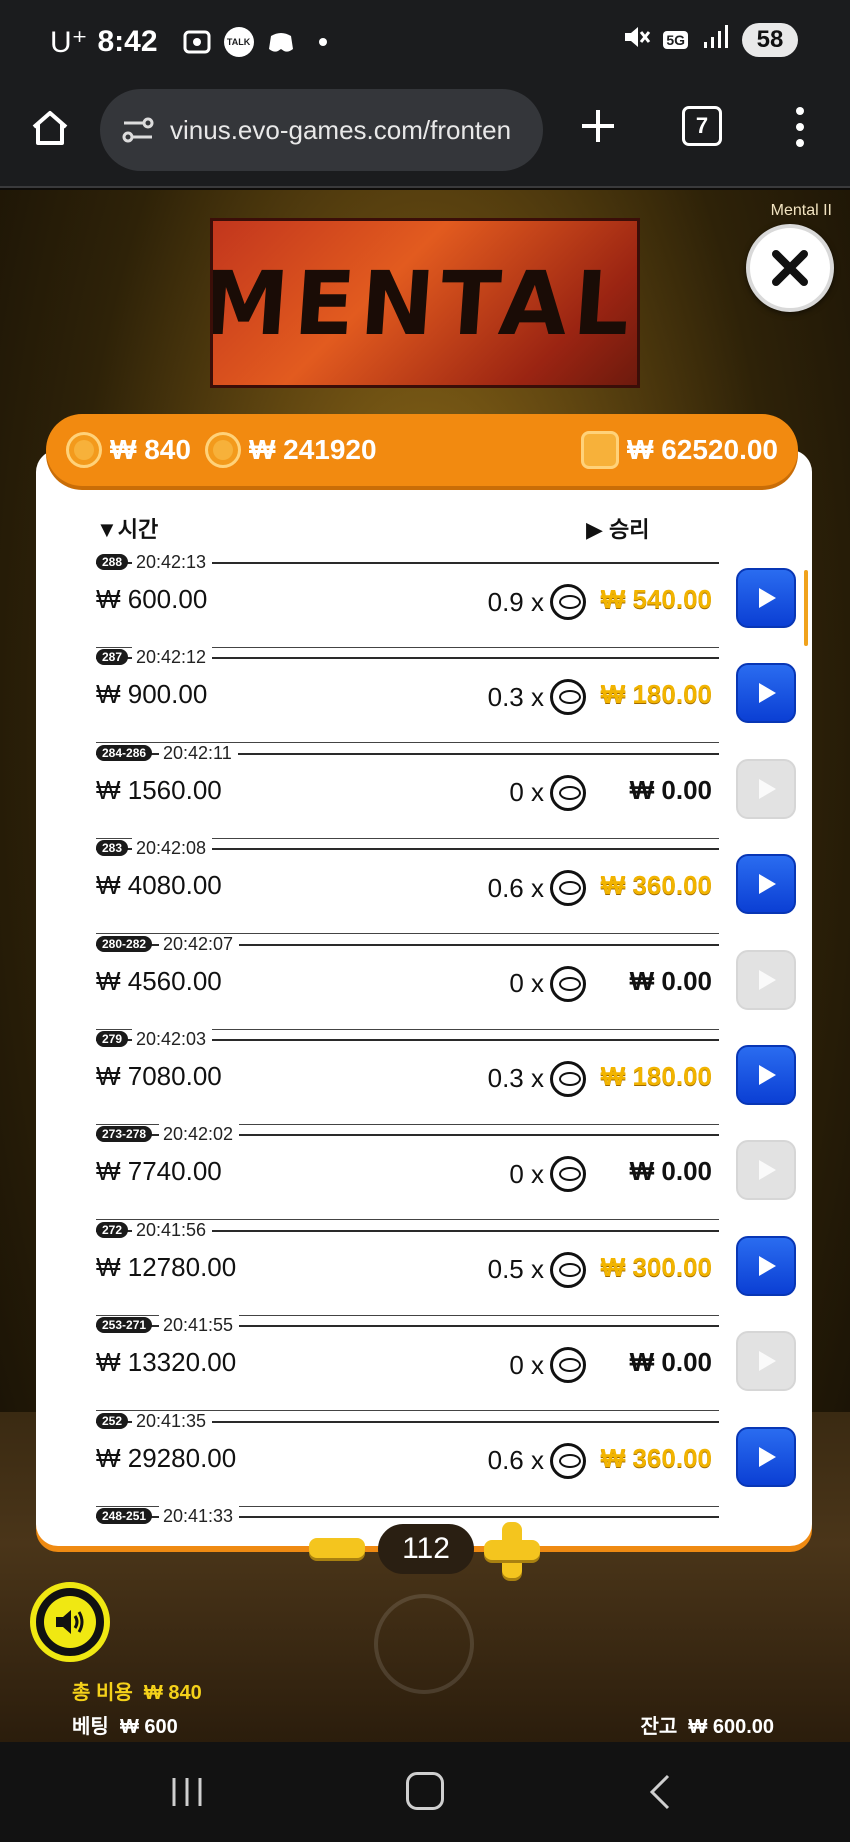  What do you see at coordinates (659, 1792) in the screenshot?
I see `back-icon` at bounding box center [659, 1792].